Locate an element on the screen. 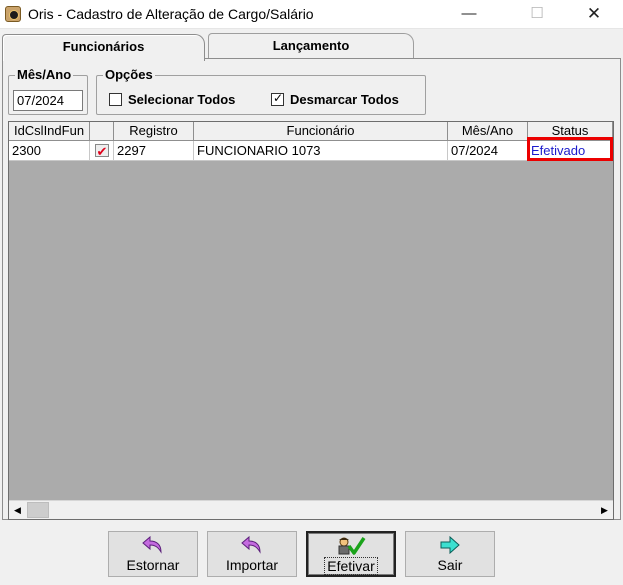 This screenshot has height=585, width=623. maximize-button: ☐ is located at coordinates (537, 14).